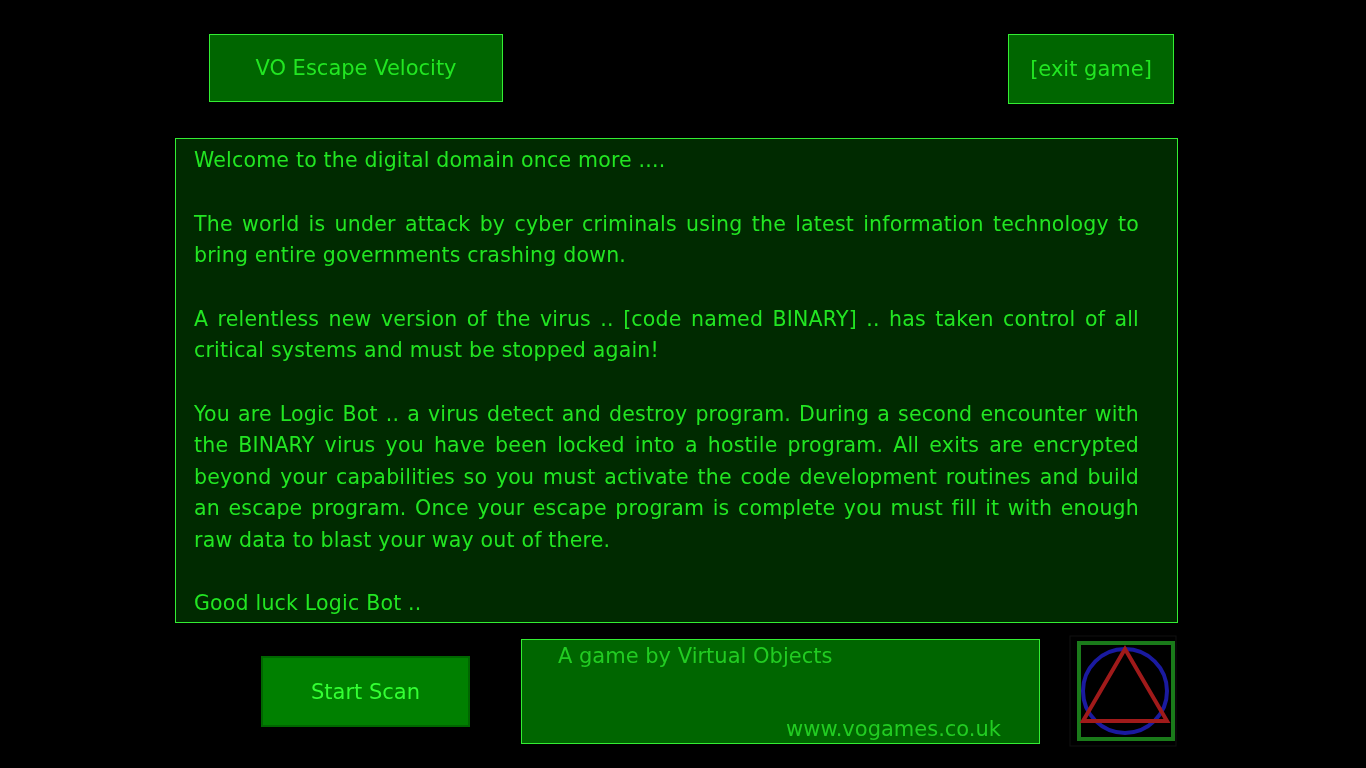 This screenshot has height=768, width=1366. I want to click on credit-text: A game by Virtual Objects, so click(695, 656).